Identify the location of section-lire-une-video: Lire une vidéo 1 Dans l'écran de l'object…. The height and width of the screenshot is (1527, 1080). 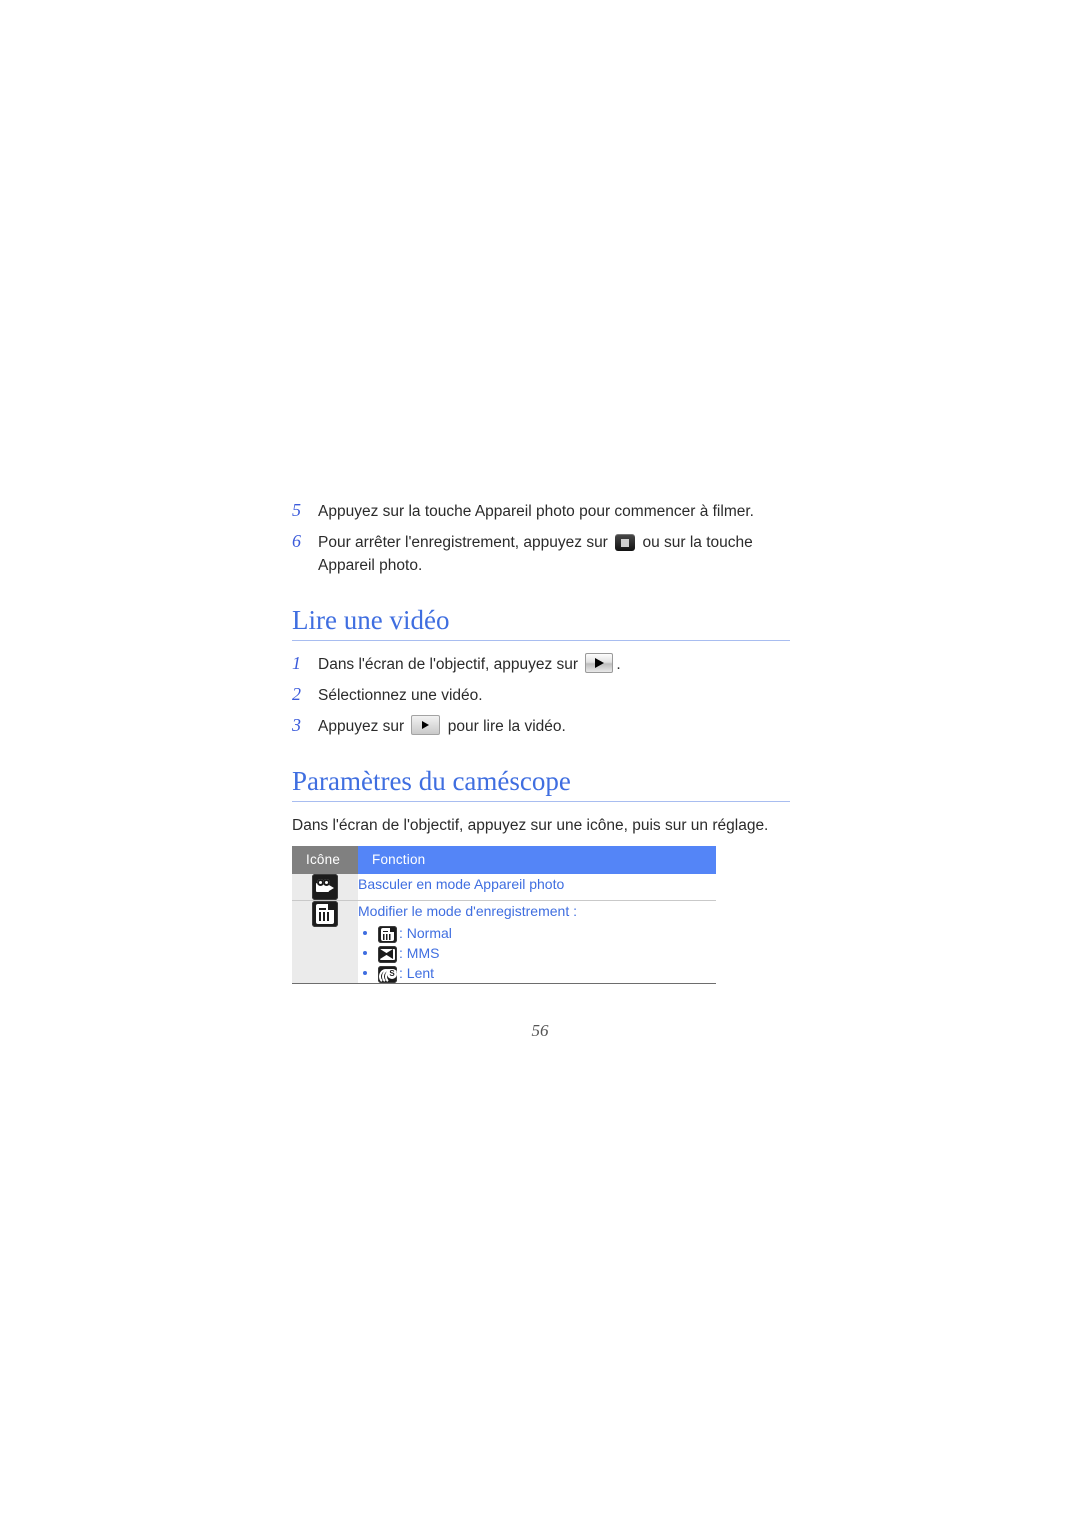
(542, 670).